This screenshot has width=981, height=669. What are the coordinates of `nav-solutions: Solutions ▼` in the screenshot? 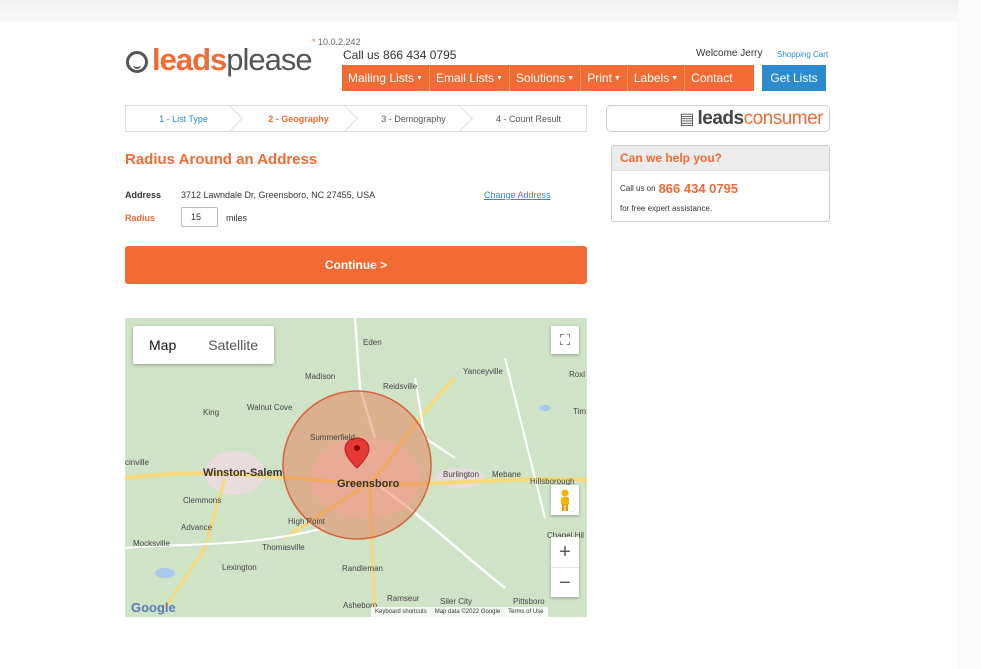 It's located at (546, 78).